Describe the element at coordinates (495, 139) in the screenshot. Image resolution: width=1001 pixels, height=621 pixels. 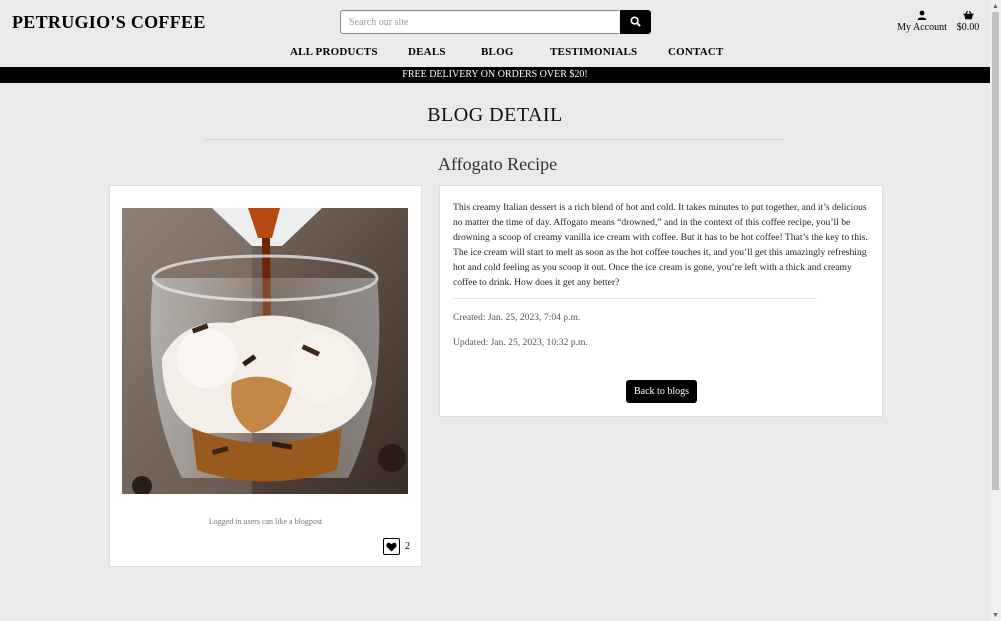
I see `title-divider` at that location.